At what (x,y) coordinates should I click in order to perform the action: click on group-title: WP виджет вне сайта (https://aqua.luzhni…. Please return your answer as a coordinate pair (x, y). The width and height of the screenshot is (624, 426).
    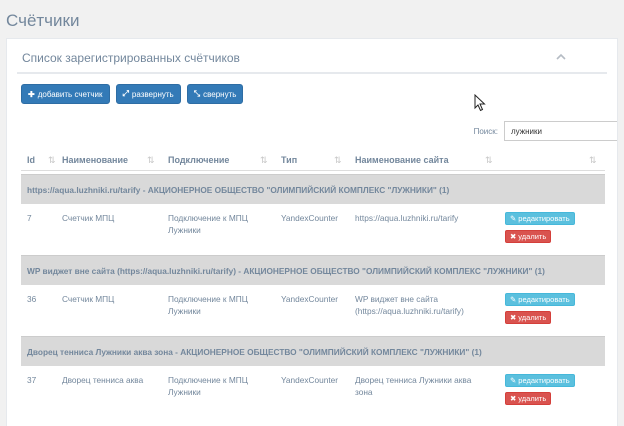
    Looking at the image, I should click on (286, 271).